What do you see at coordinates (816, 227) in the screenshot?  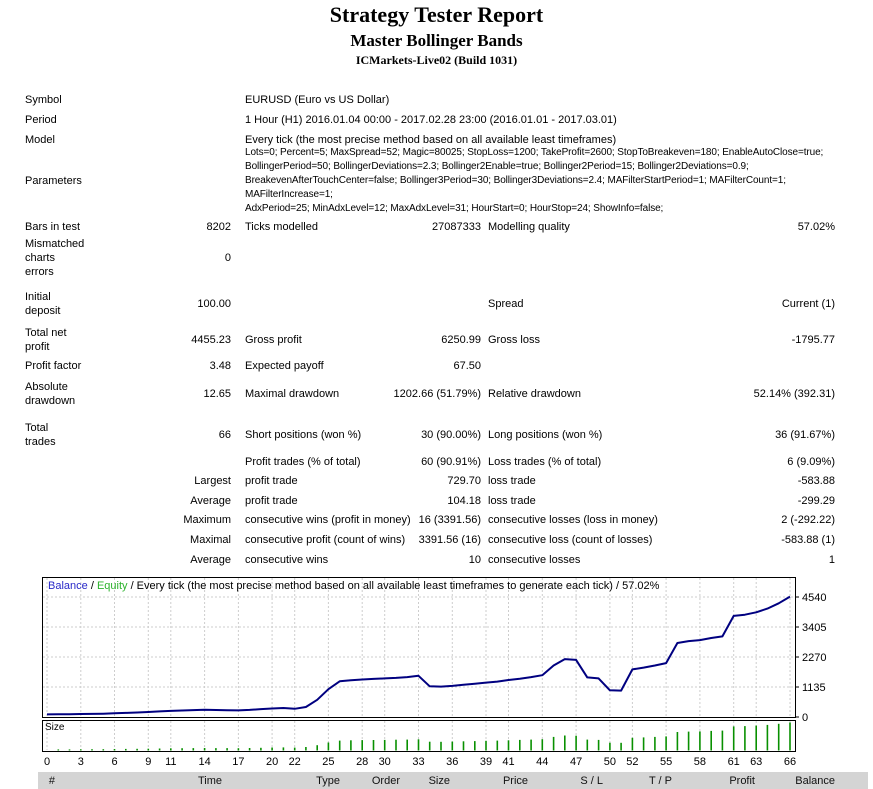 I see `stat-value: 57.02%` at bounding box center [816, 227].